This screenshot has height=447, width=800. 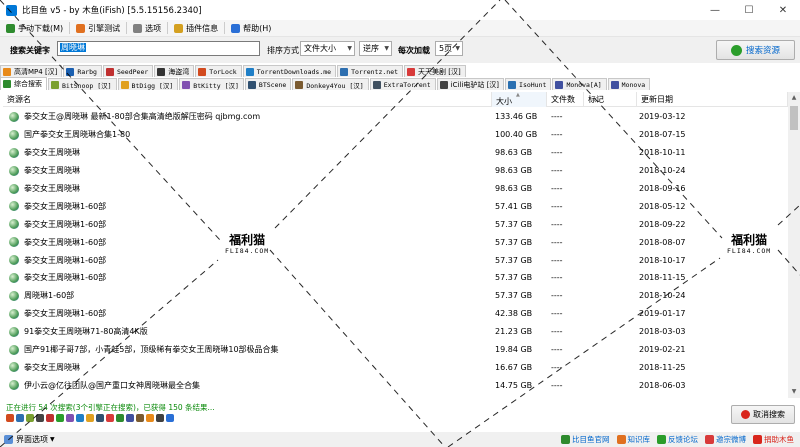 I want to click on order-select-value: 逆序, so click(x=371, y=48).